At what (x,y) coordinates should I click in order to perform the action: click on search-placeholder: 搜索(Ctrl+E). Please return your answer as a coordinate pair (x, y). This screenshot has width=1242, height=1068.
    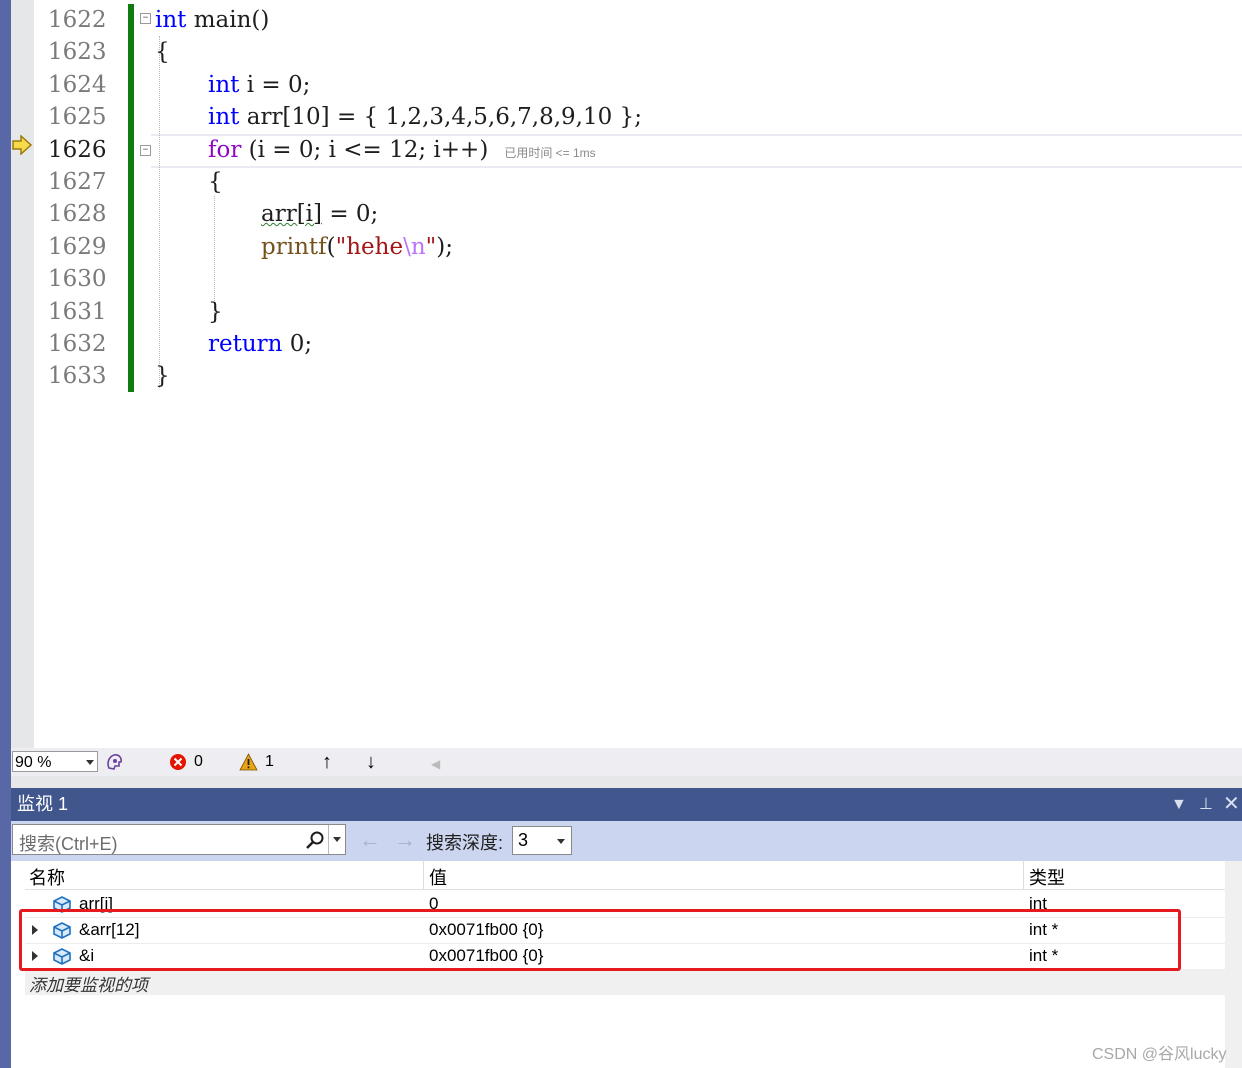
    Looking at the image, I should click on (68, 844).